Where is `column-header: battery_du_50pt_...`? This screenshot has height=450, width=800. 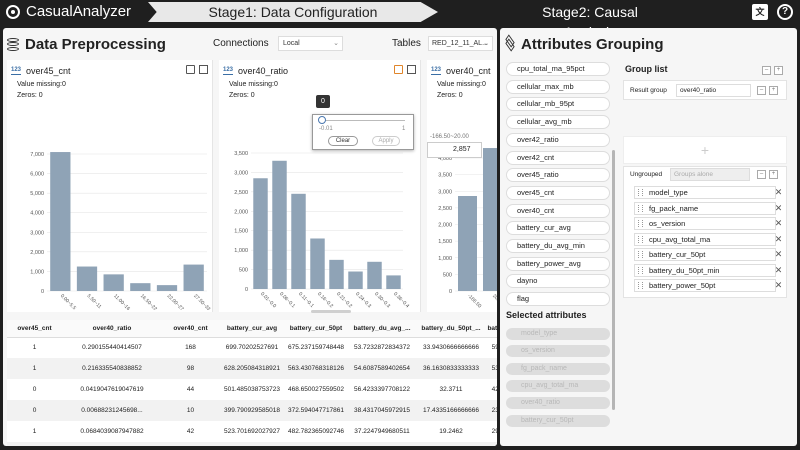
column-header: battery_du_50pt_... is located at coordinates (451, 329).